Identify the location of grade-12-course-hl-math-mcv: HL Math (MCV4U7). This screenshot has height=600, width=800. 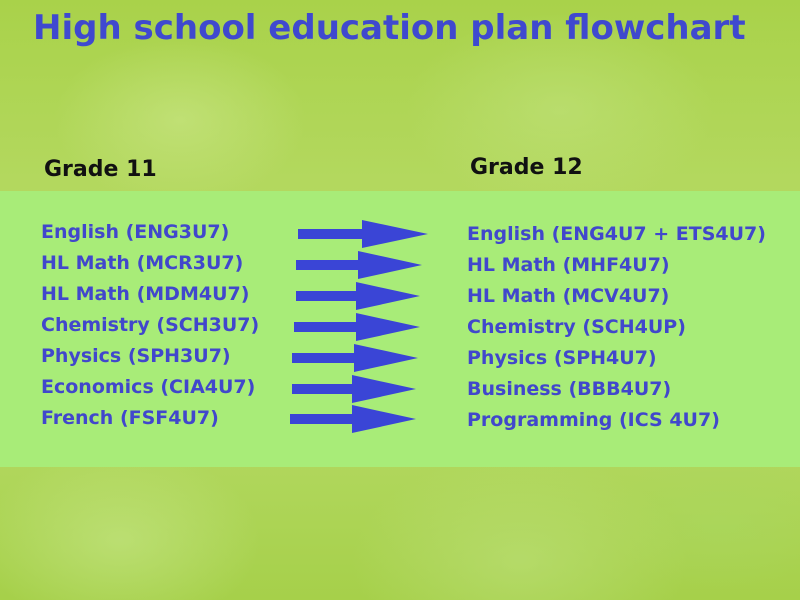
(568, 296).